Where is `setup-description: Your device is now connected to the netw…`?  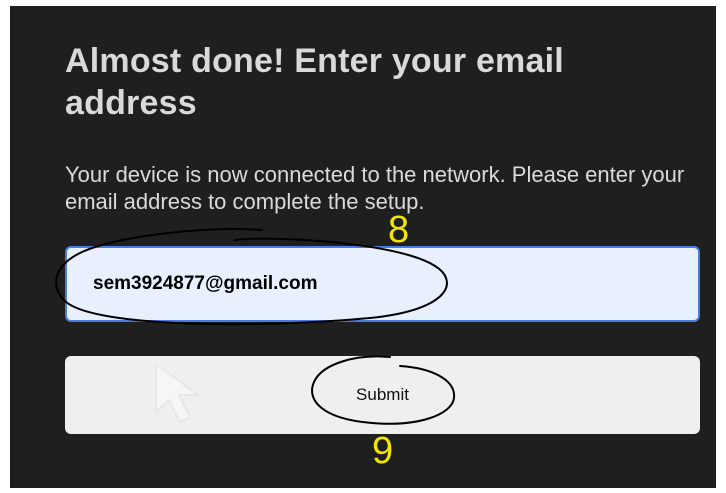 setup-description: Your device is now connected to the netw… is located at coordinates (375, 188).